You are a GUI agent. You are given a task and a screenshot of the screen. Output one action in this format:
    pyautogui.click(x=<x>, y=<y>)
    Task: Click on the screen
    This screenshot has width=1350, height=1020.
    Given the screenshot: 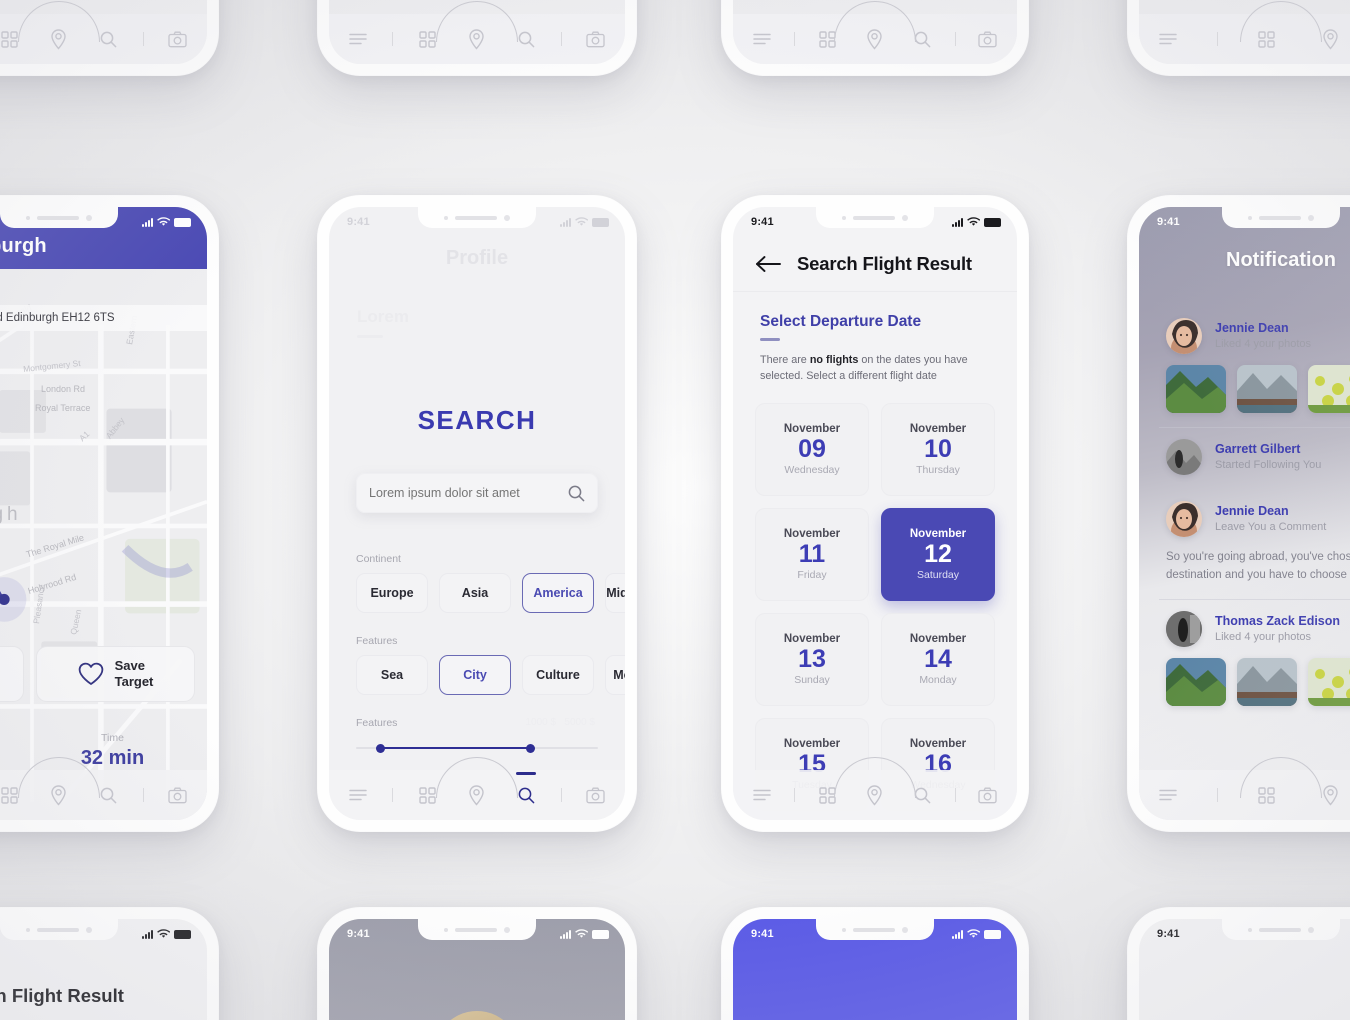 What is the action you would take?
    pyautogui.click(x=103, y=32)
    